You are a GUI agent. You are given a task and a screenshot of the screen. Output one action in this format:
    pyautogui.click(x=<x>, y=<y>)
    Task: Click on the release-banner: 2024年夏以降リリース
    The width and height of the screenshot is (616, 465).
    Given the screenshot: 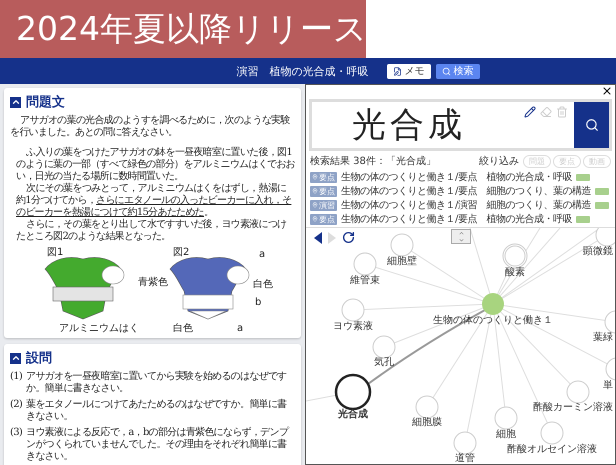 What is the action you would take?
    pyautogui.click(x=183, y=29)
    